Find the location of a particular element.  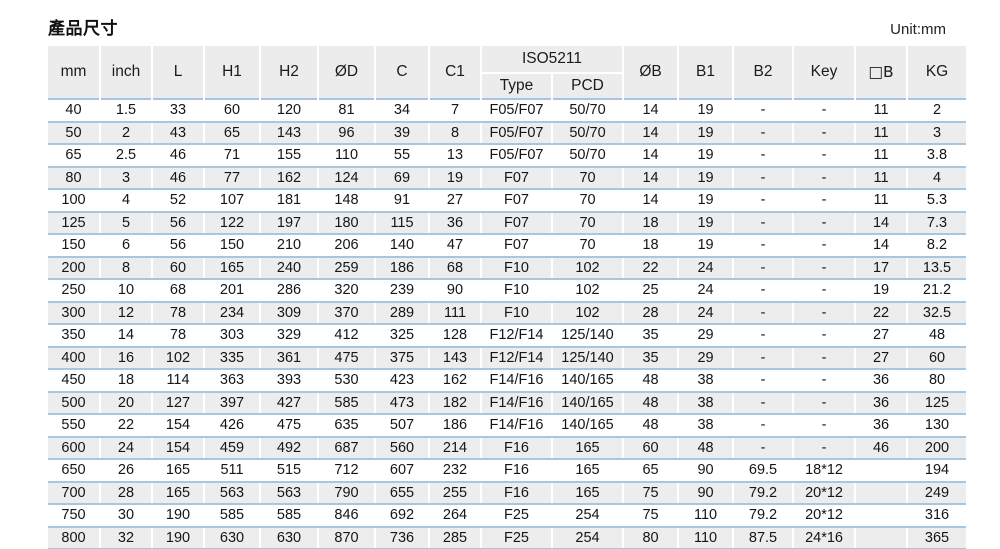

table-row: 125 5 56 122 197 180 115 36 F07 70 18 19- -14 7.3 is located at coordinates (507, 223).